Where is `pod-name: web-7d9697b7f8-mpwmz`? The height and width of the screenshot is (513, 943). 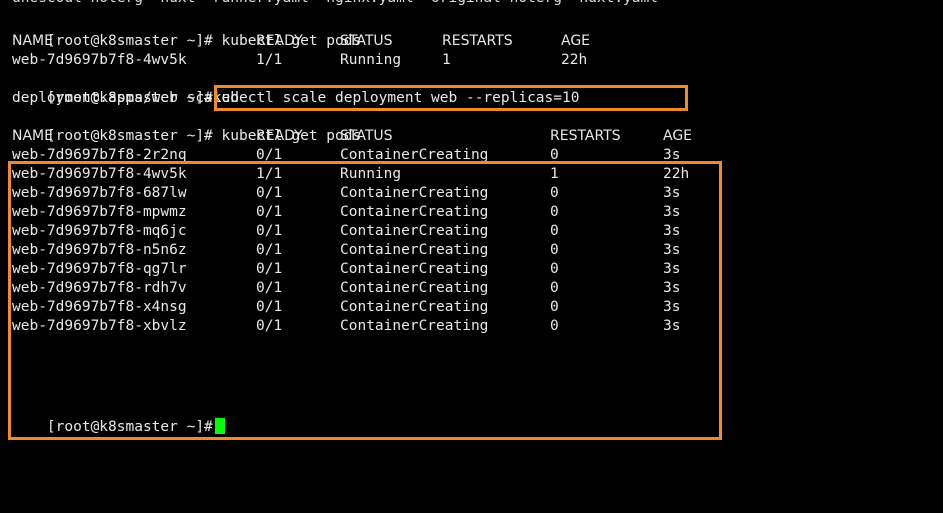
pod-name: web-7d9697b7f8-mpwmz is located at coordinates (99, 212).